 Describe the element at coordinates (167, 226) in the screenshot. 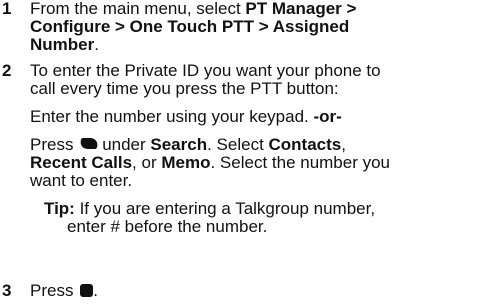

I see `tip-line-2: enter # before the number.` at that location.